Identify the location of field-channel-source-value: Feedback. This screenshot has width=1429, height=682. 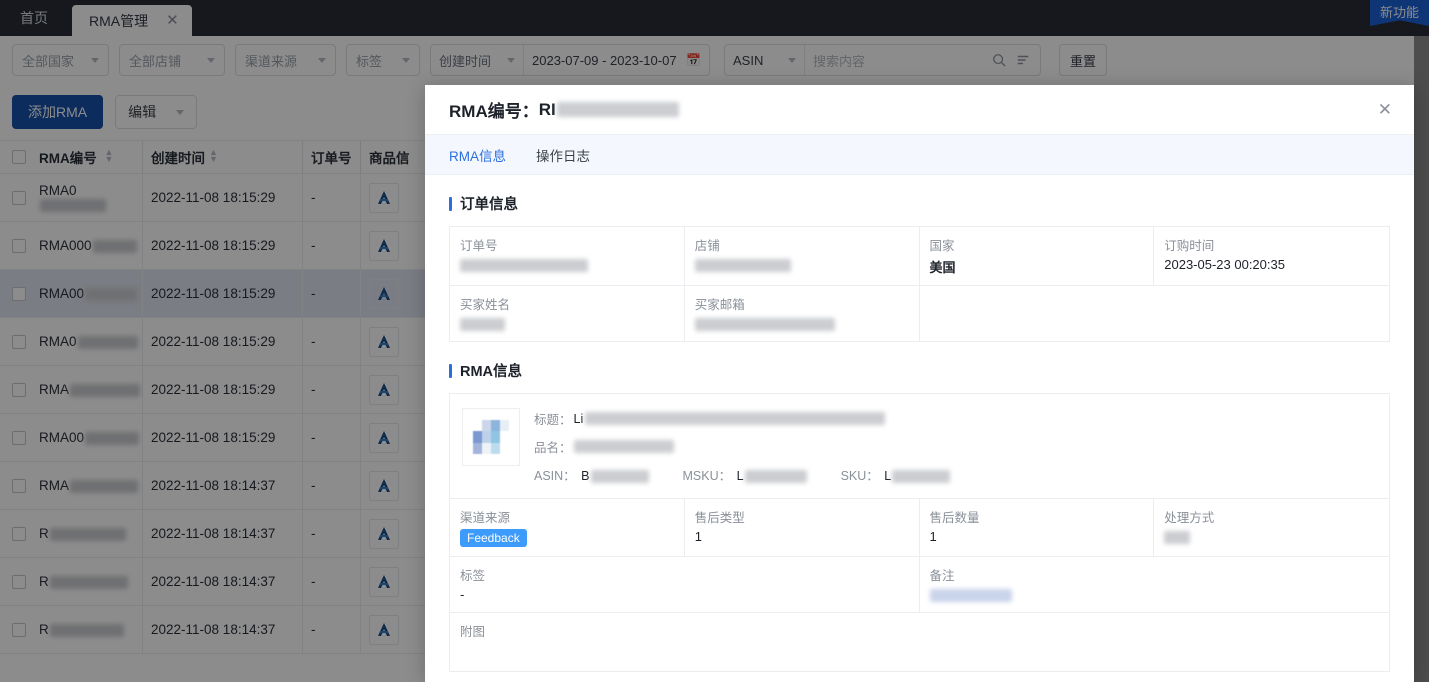
(567, 538).